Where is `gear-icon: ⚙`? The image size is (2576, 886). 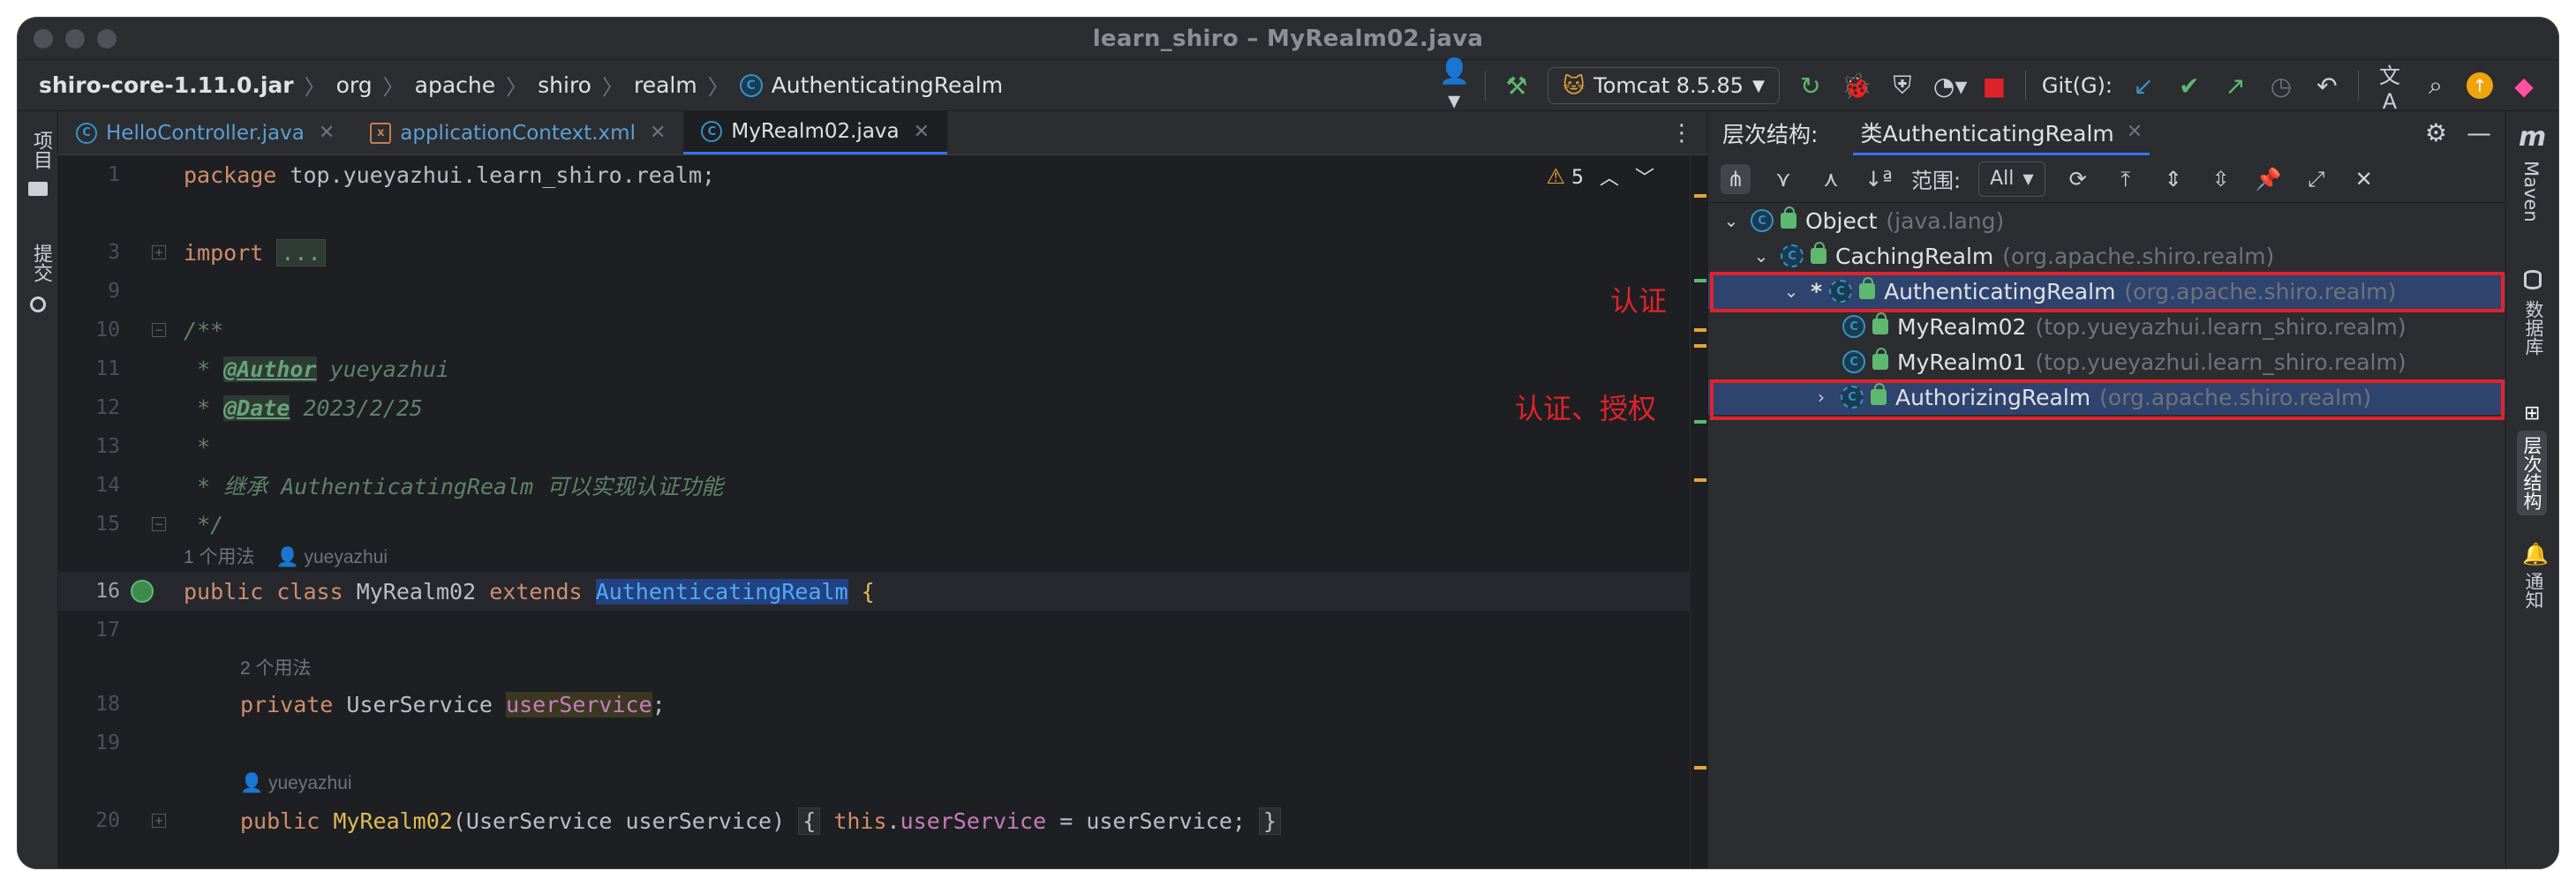 gear-icon: ⚙ is located at coordinates (2436, 132).